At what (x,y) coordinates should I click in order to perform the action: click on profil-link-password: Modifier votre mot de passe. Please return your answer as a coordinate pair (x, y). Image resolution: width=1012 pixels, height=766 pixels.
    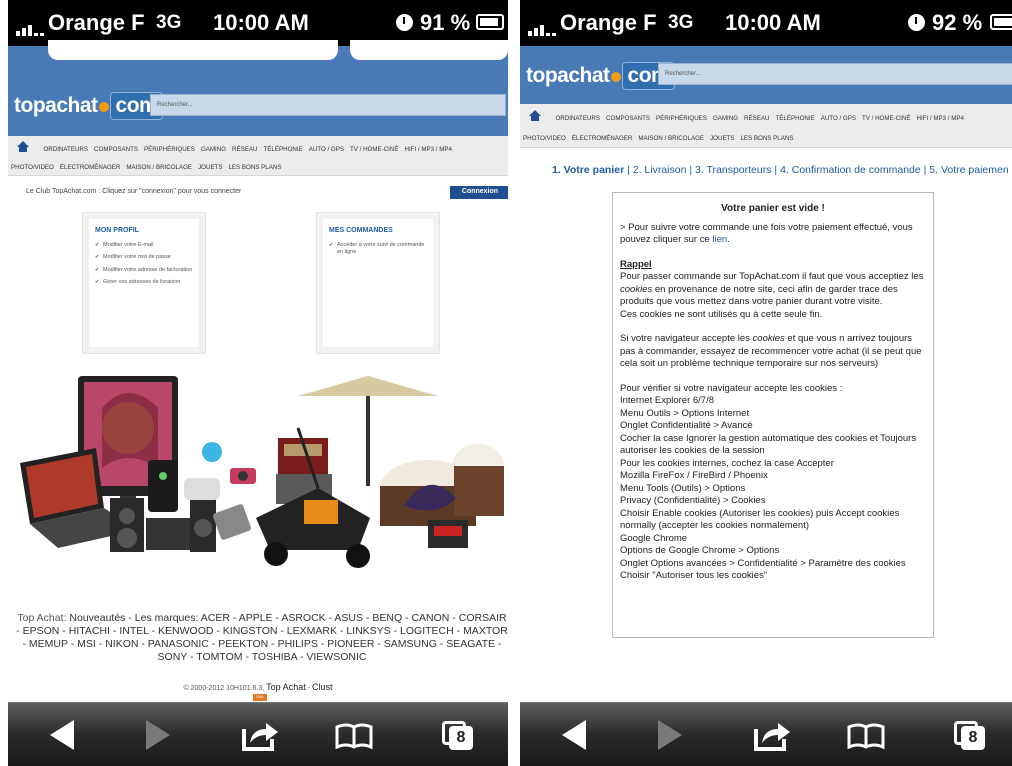
    Looking at the image, I should click on (144, 257).